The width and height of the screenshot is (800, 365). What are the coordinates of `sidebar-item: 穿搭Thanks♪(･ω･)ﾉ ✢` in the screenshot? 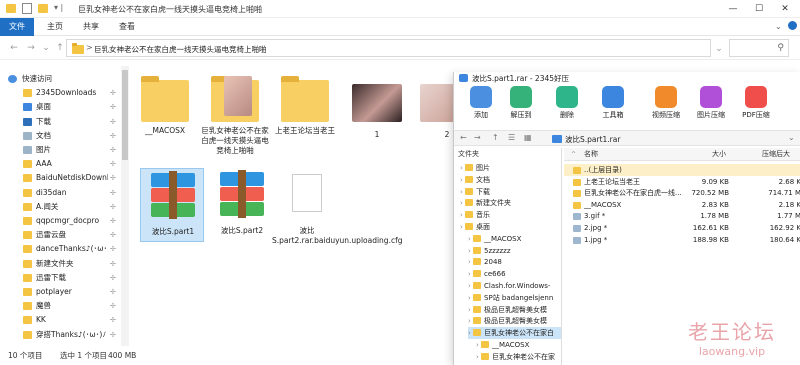 It's located at (65, 335).